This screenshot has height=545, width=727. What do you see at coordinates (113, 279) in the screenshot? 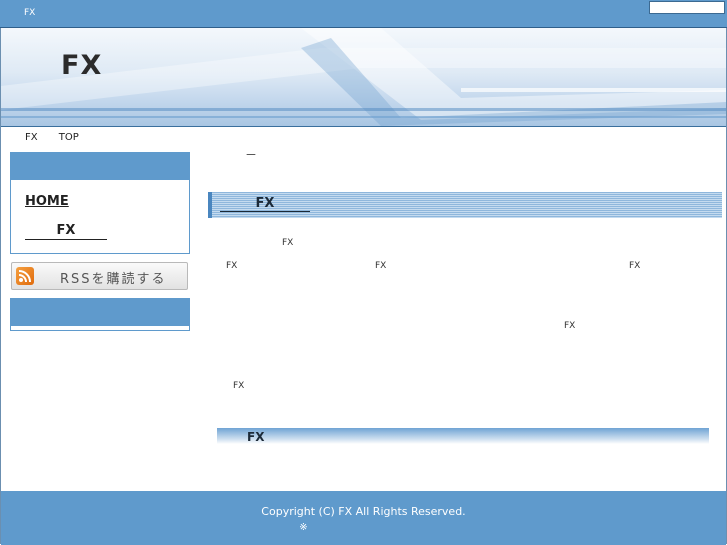
I see `rss-label: RSSを購読する` at bounding box center [113, 279].